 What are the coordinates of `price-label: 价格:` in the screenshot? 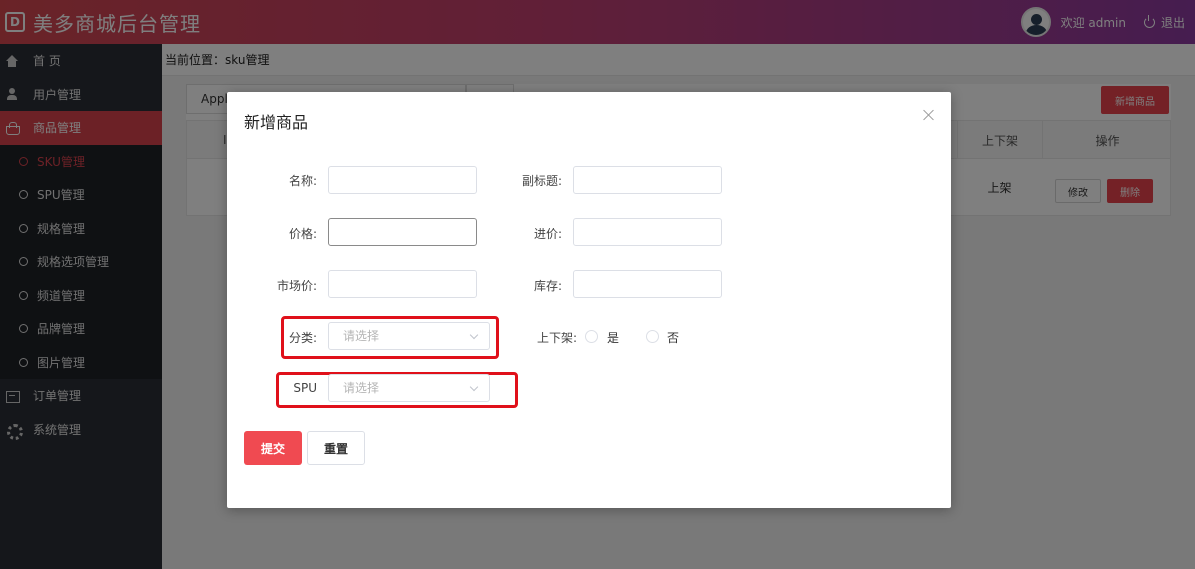 It's located at (302, 234).